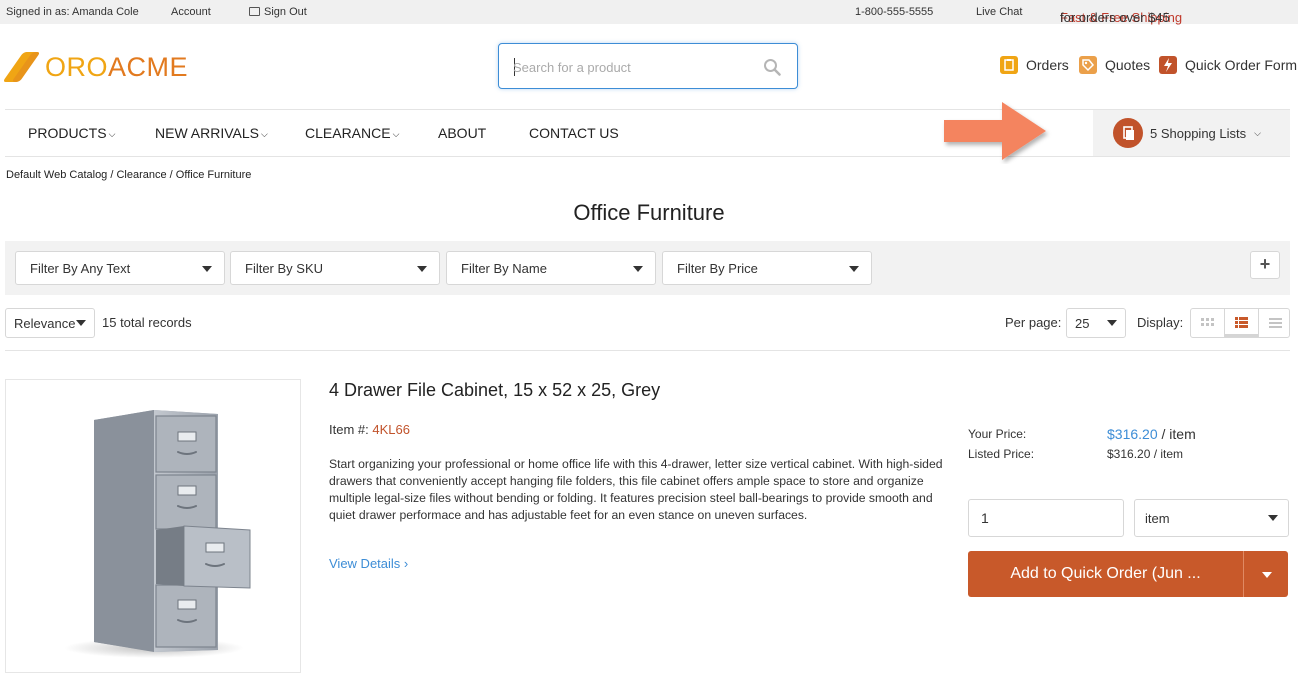 The height and width of the screenshot is (673, 1298). Describe the element at coordinates (767, 268) in the screenshot. I see `filter-price: Filter By Price` at that location.